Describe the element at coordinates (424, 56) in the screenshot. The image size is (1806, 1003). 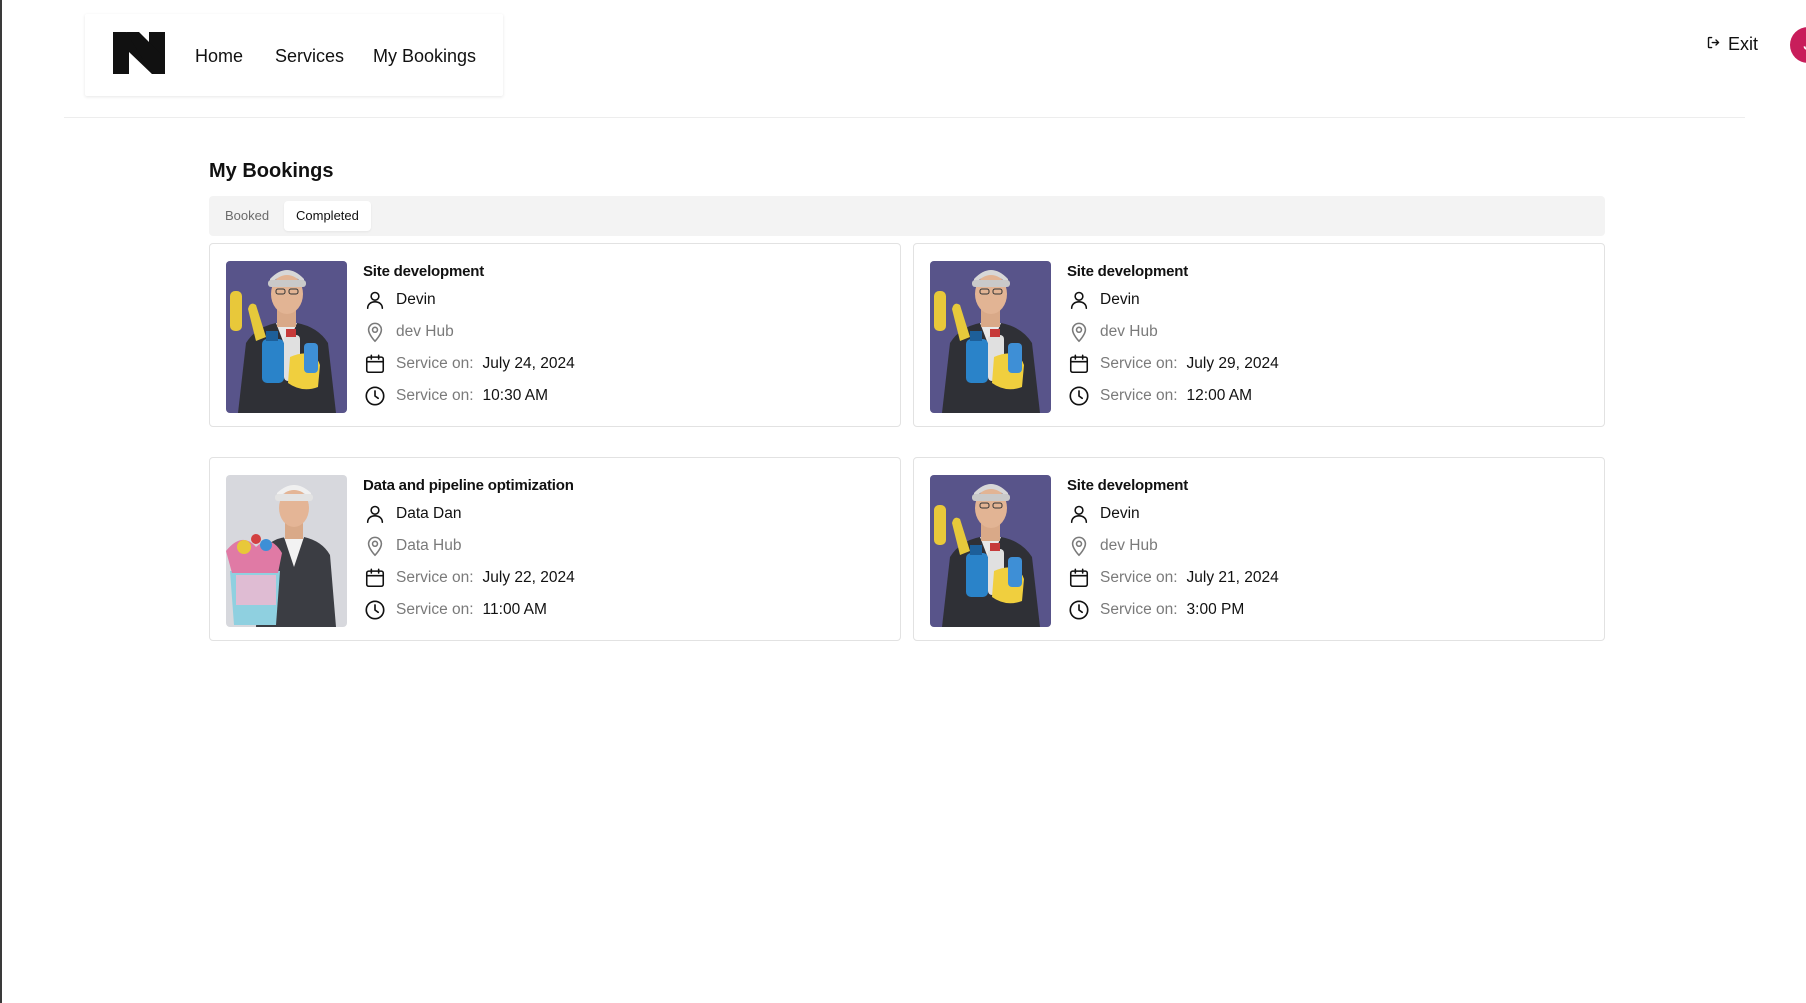
I see `nav-link-my-bookings: My Bookings` at that location.